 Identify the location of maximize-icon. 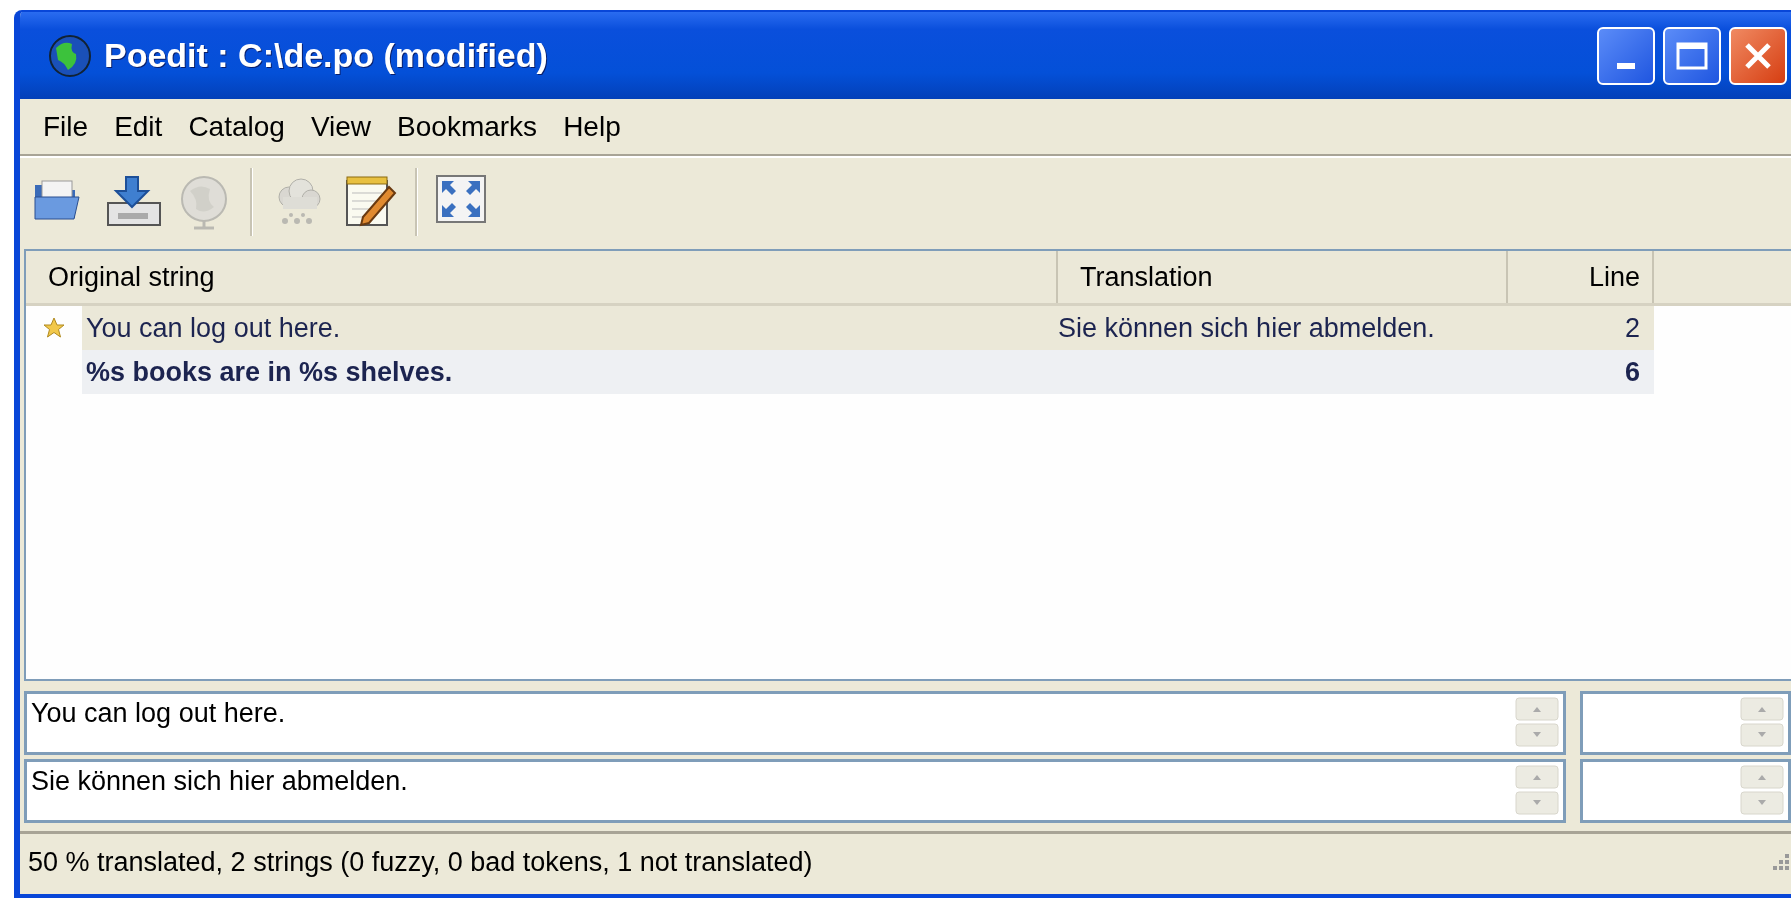
(1692, 55).